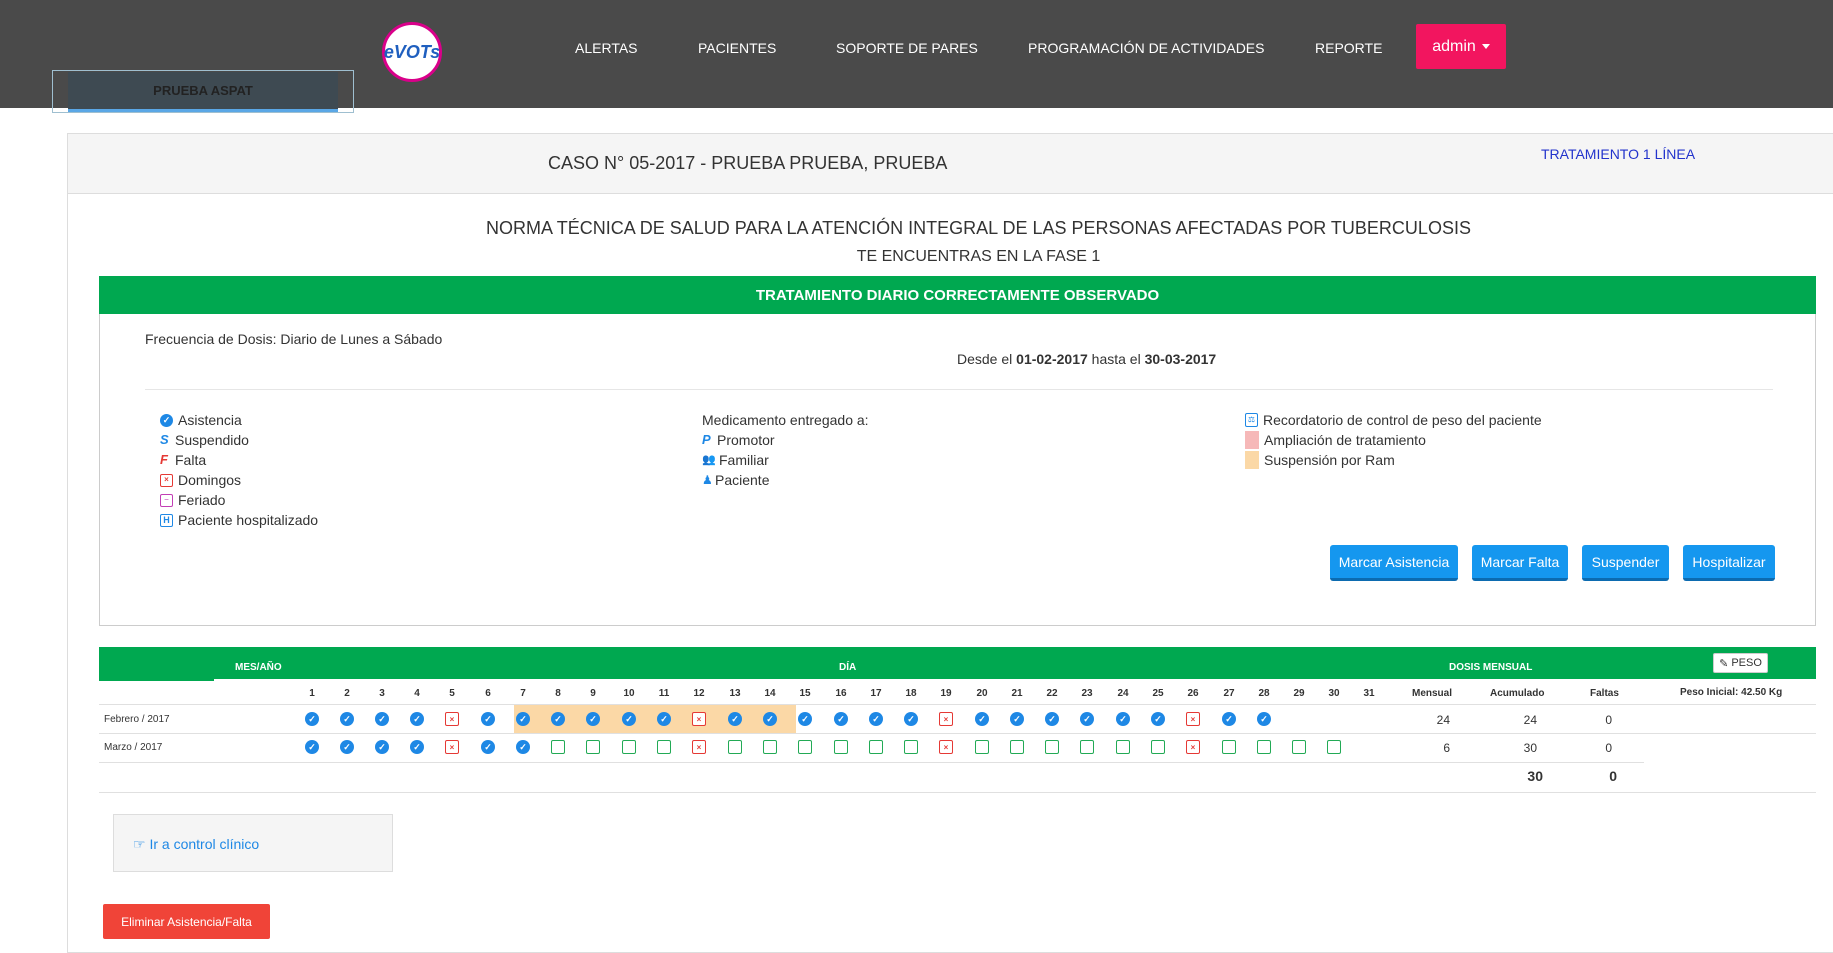  Describe the element at coordinates (1394, 563) in the screenshot. I see `marcar-asistencia-button: Marcar Asistencia` at that location.